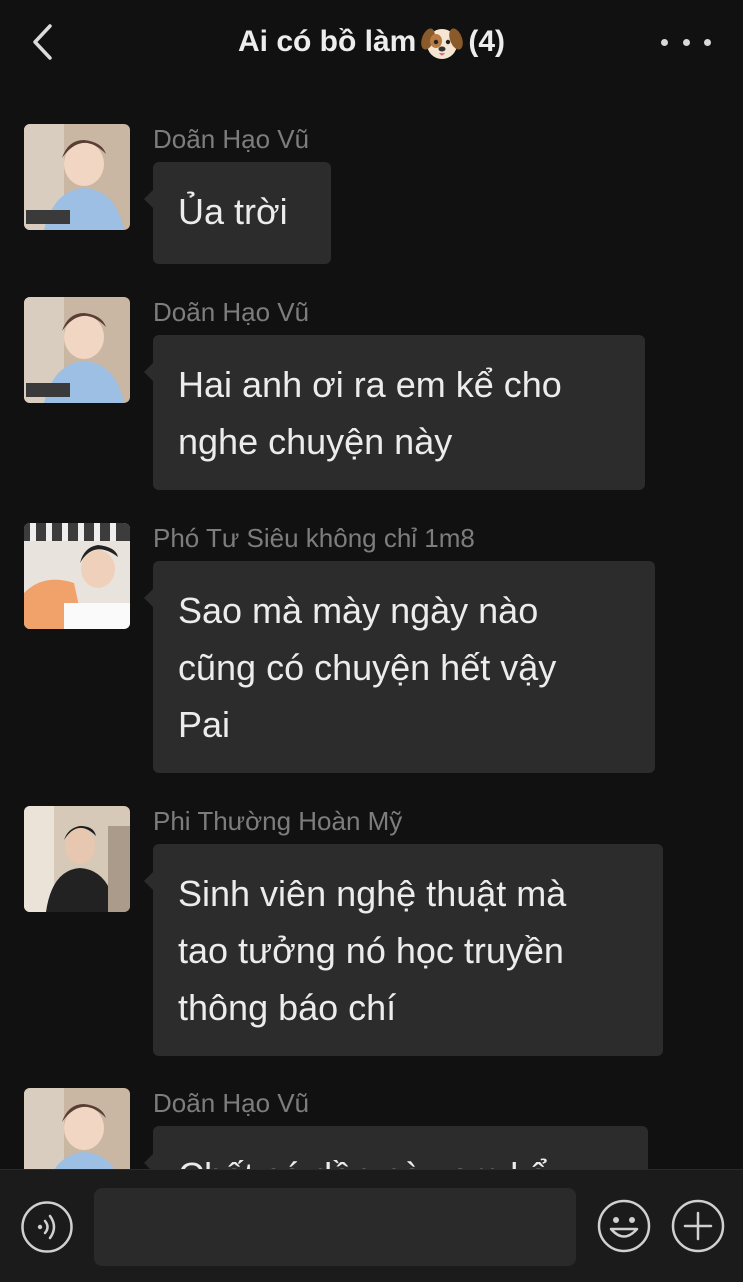 This screenshot has width=743, height=1282. I want to click on plus-circle-icon, so click(698, 1226).